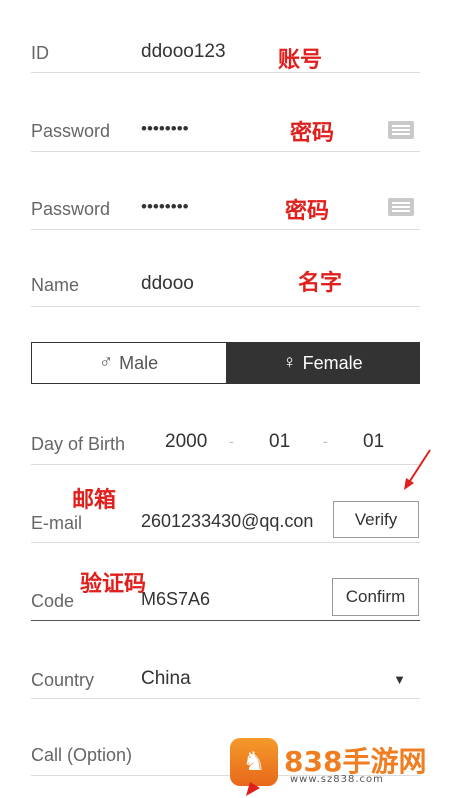  Describe the element at coordinates (332, 362) in the screenshot. I see `gender-female-label: Female` at that location.